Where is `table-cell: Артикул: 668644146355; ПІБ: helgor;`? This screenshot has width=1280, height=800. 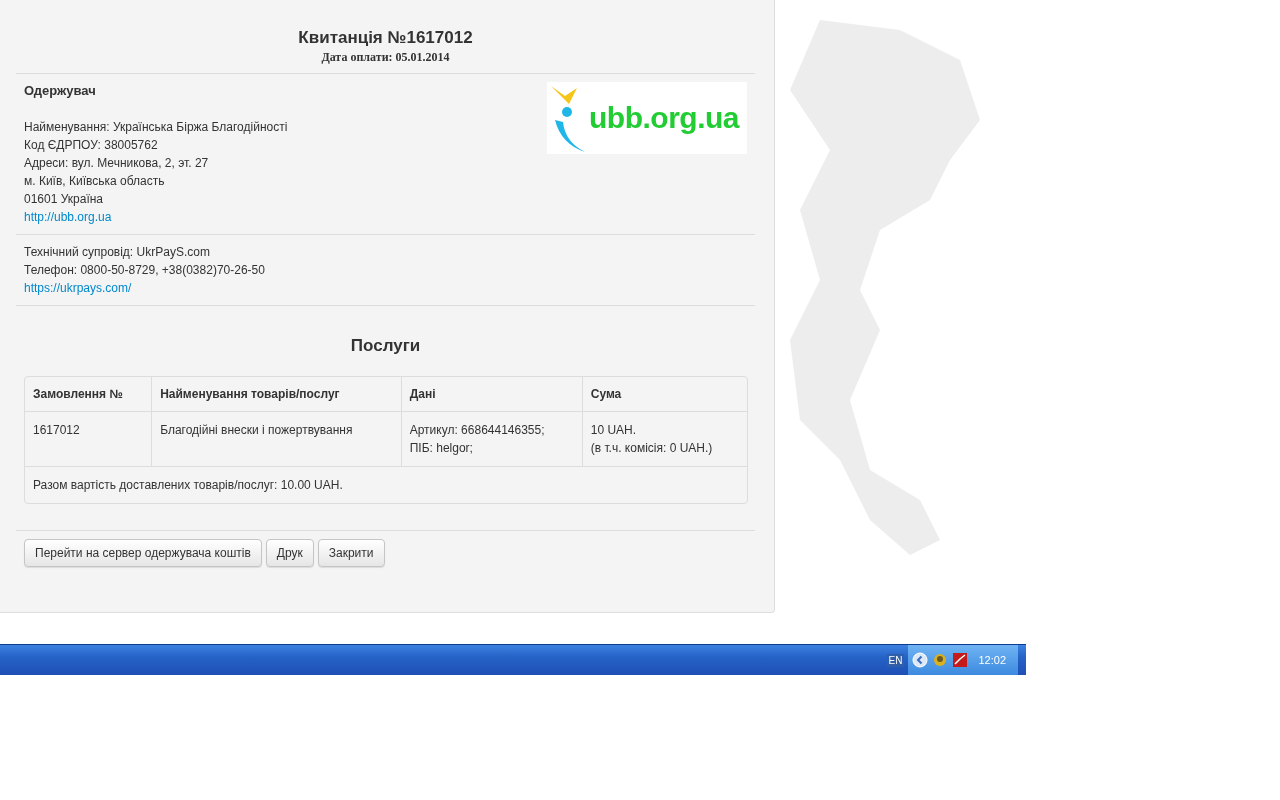 table-cell: Артикул: 668644146355; ПІБ: helgor; is located at coordinates (491, 438).